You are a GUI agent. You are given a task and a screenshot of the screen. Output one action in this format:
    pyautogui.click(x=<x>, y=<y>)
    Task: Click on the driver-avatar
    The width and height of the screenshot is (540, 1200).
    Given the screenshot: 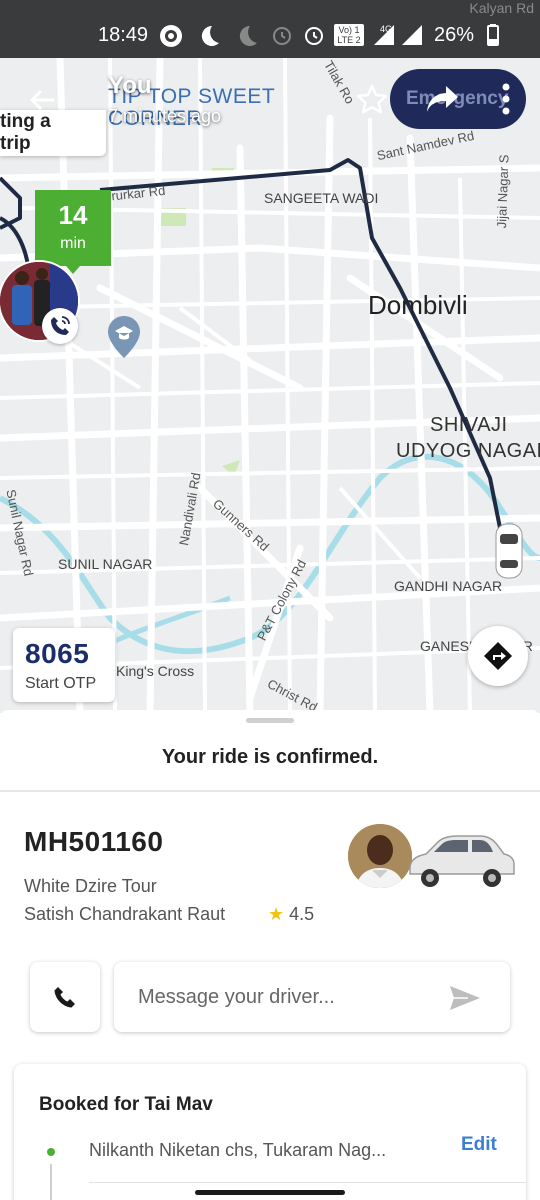 What is the action you would take?
    pyautogui.click(x=380, y=856)
    